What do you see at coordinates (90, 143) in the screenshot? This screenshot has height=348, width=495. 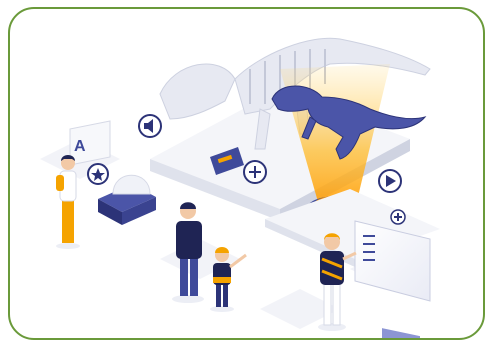 I see `letter-sign: A` at bounding box center [90, 143].